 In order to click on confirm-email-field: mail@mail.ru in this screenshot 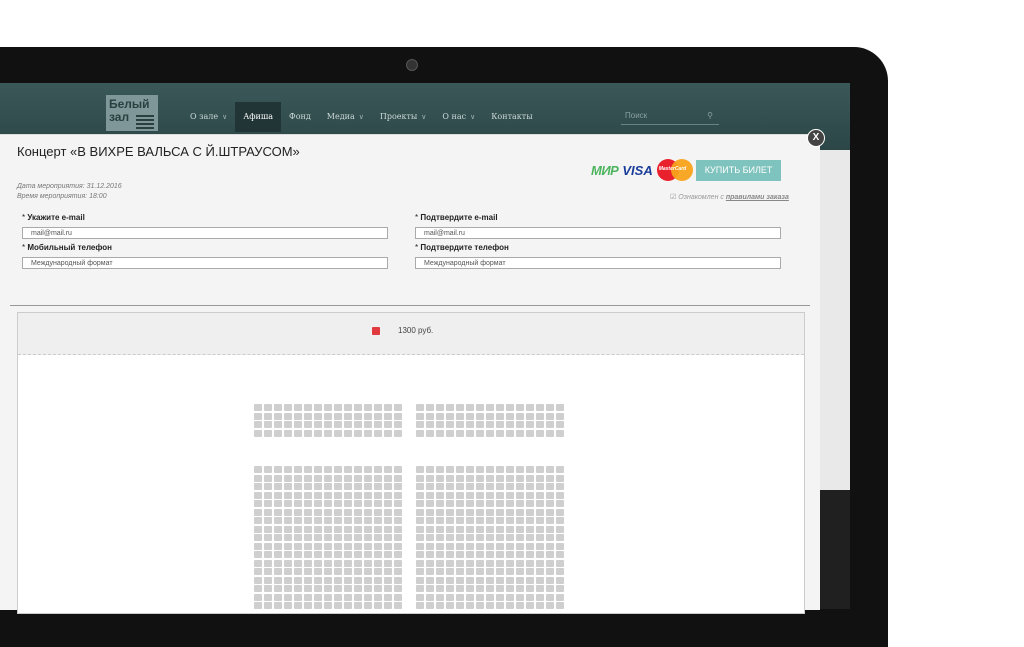, I will do `click(598, 233)`.